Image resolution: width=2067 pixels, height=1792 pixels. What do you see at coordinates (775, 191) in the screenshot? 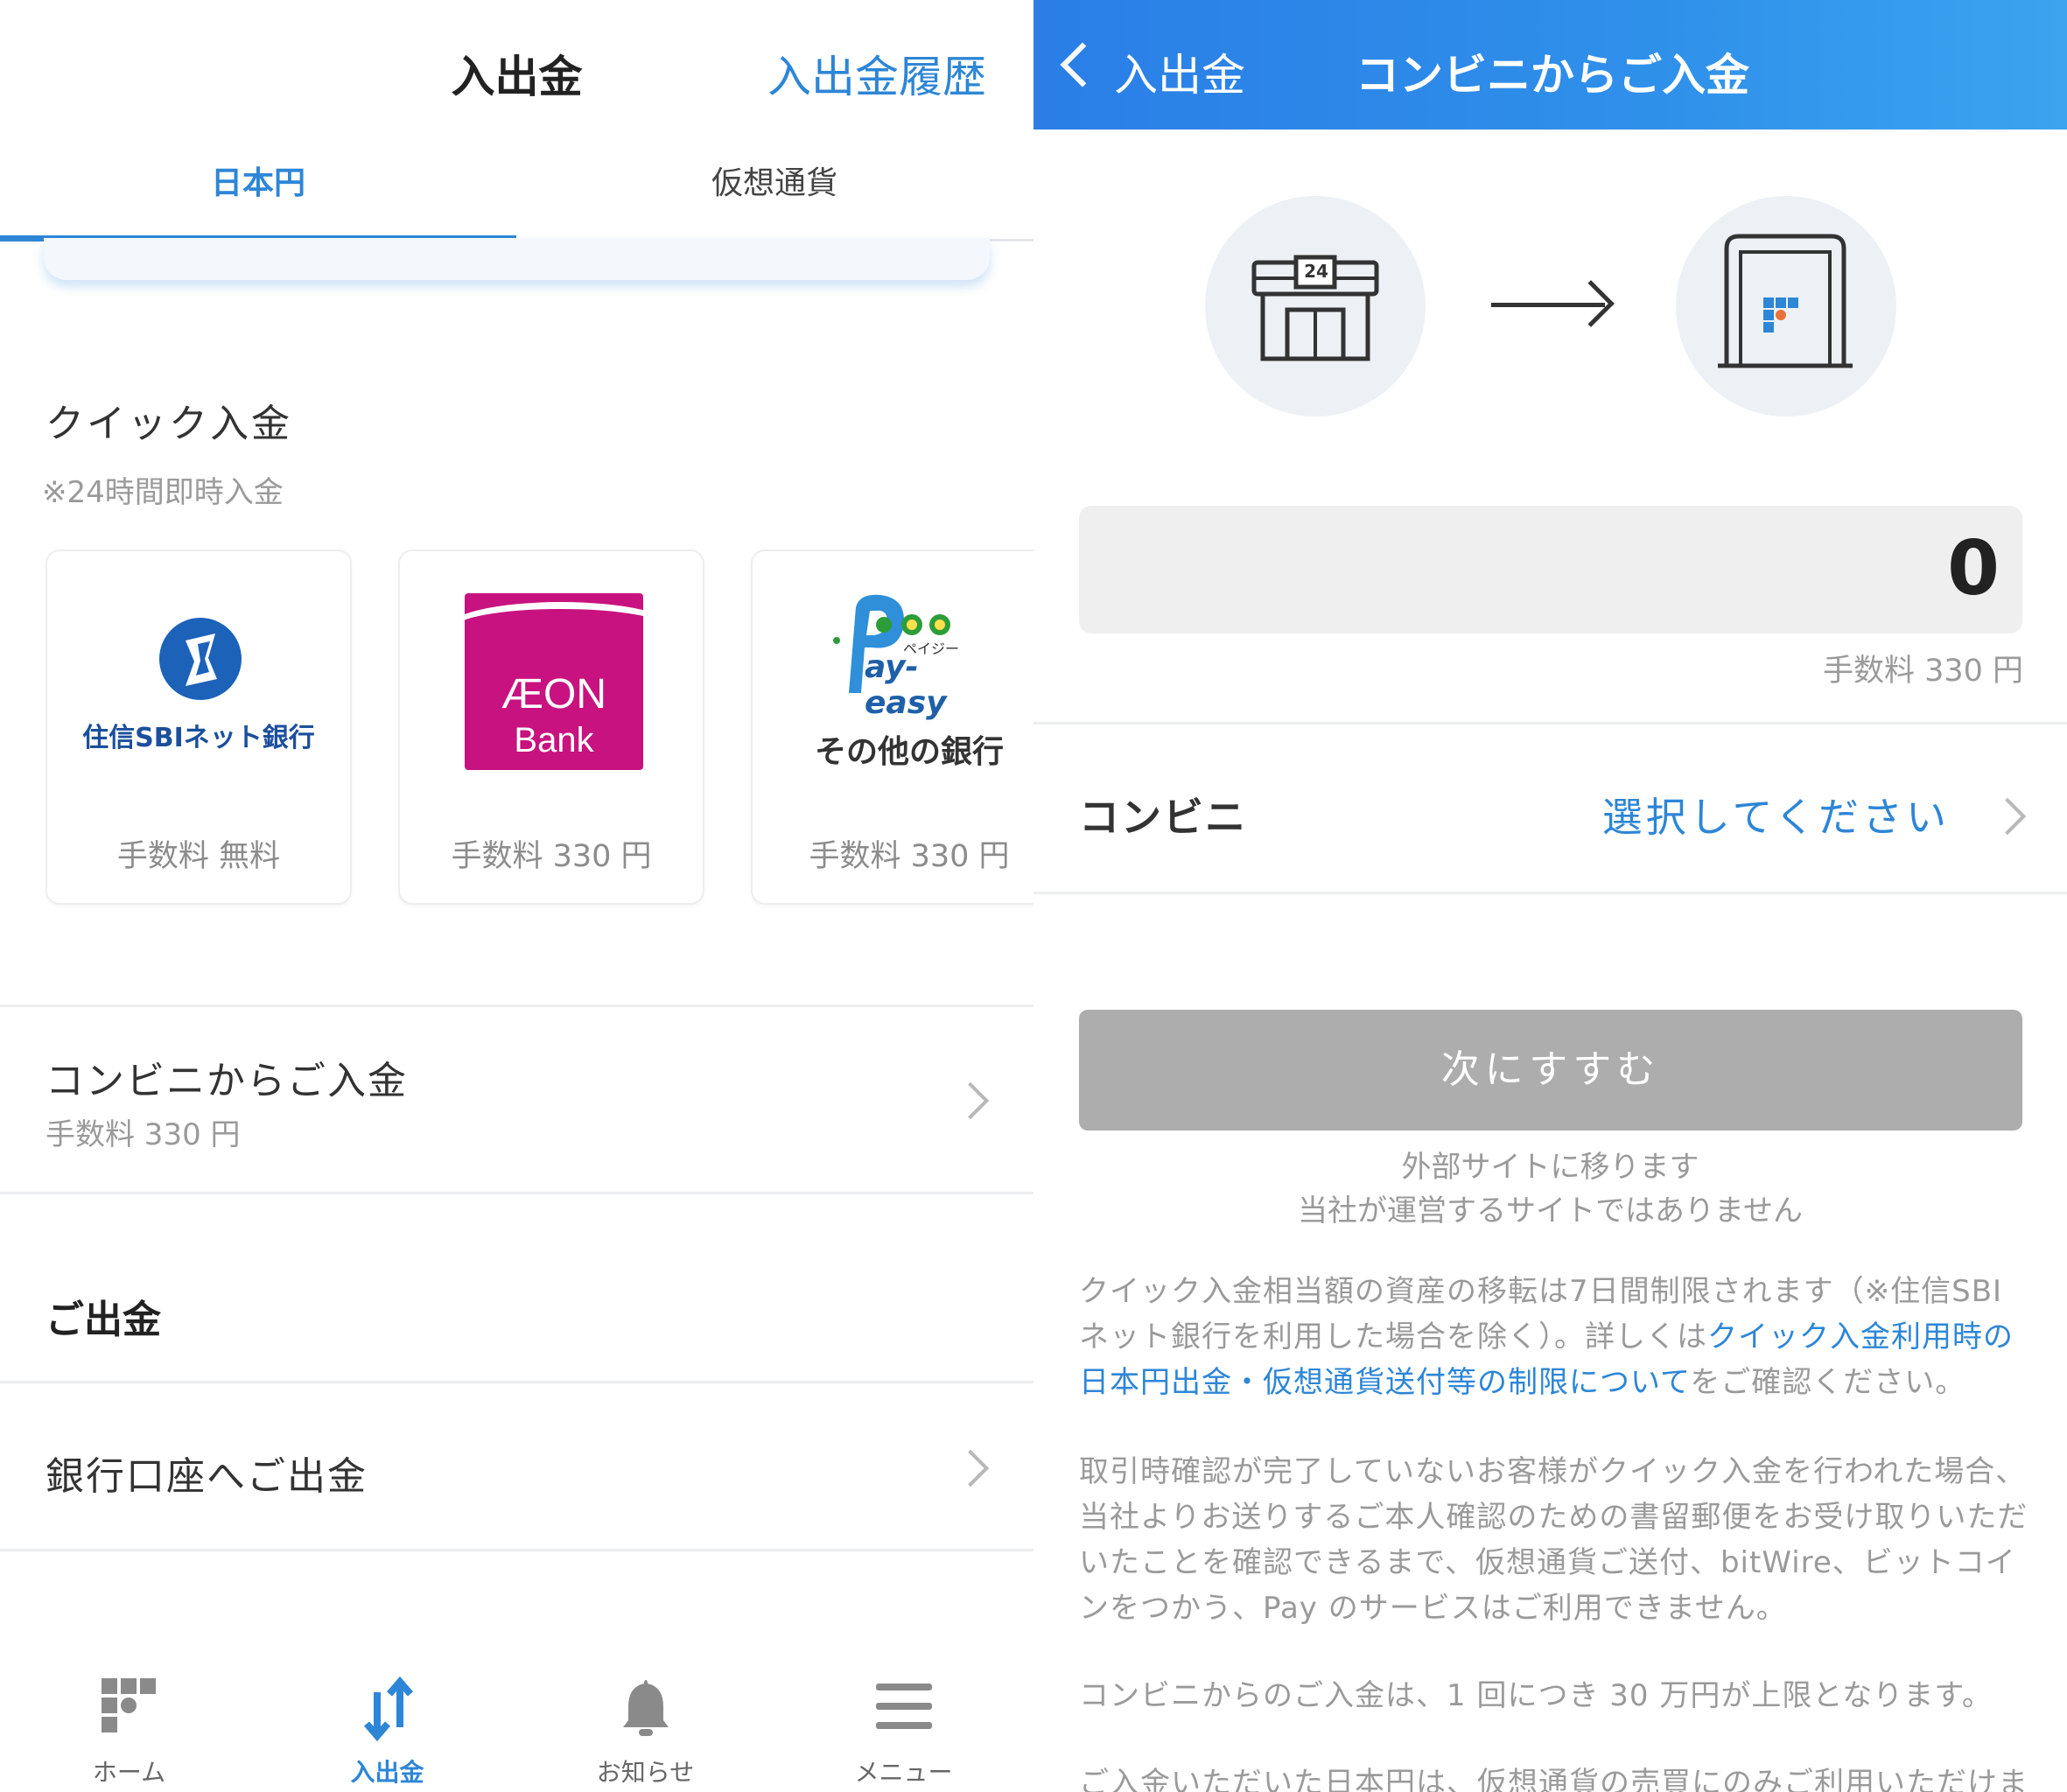
I see `tab-crypto: 仮想通貨` at bounding box center [775, 191].